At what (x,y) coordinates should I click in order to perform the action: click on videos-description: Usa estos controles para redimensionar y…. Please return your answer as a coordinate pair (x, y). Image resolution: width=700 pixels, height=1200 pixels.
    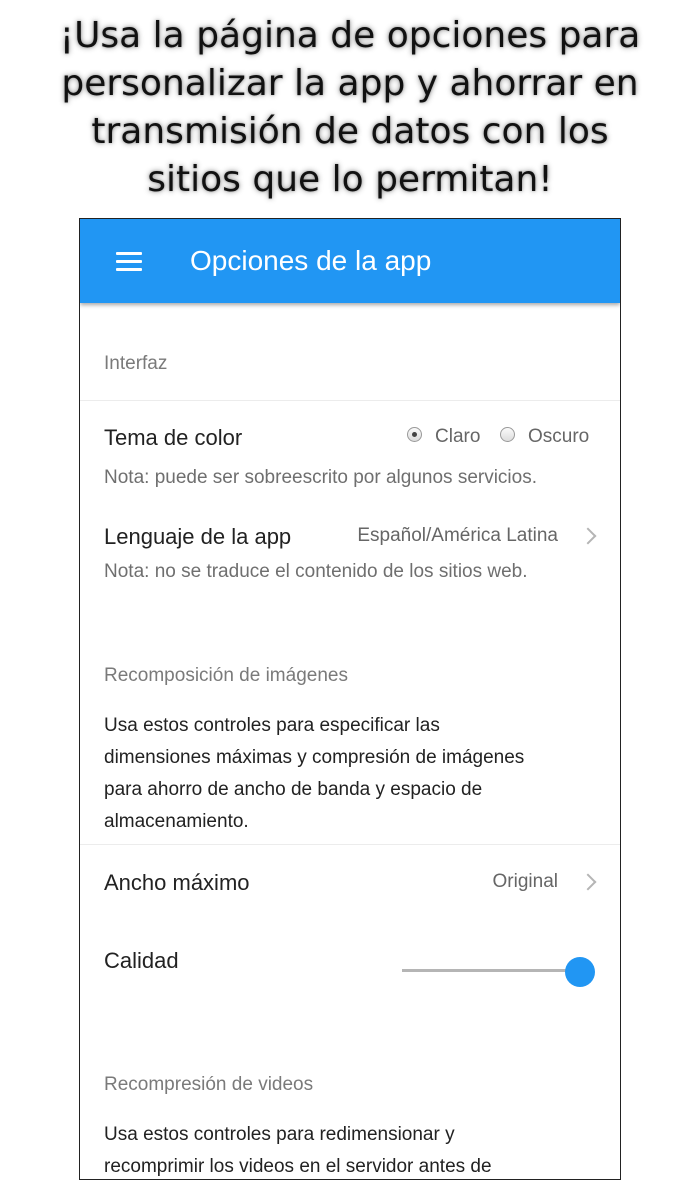
    Looking at the image, I should click on (349, 1149).